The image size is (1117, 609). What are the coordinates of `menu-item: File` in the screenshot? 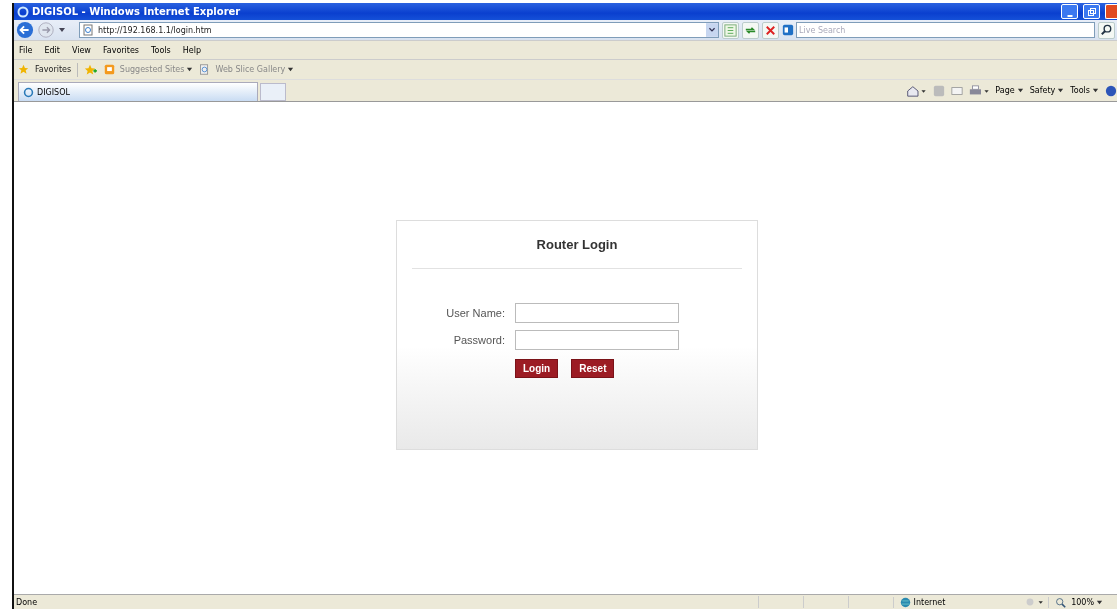 It's located at (26, 50).